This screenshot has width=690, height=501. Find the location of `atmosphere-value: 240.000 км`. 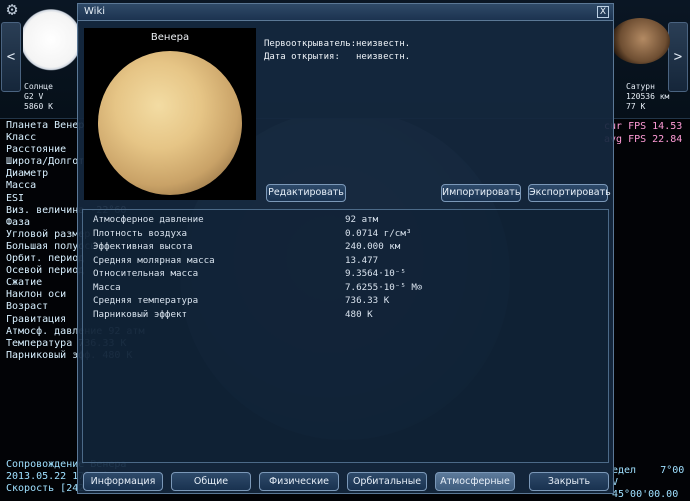

atmosphere-value: 240.000 км is located at coordinates (373, 246).